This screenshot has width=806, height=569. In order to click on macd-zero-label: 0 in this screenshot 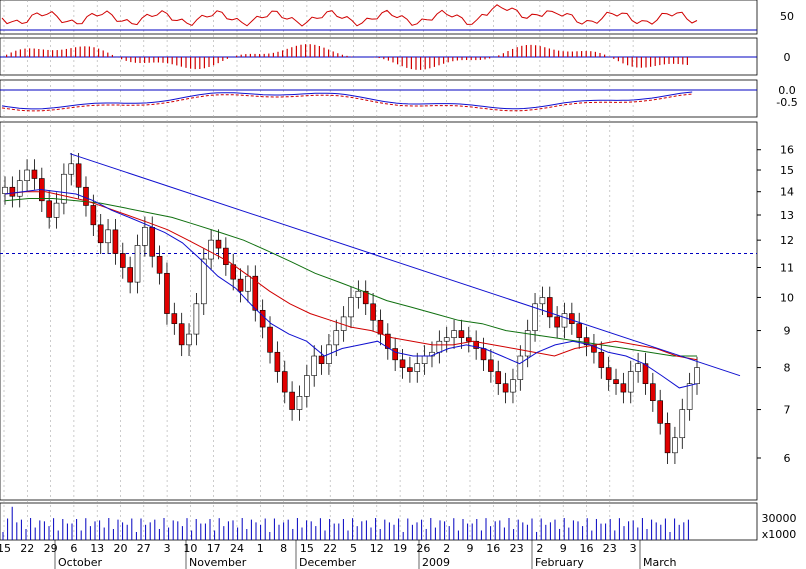, I will do `click(787, 57)`.